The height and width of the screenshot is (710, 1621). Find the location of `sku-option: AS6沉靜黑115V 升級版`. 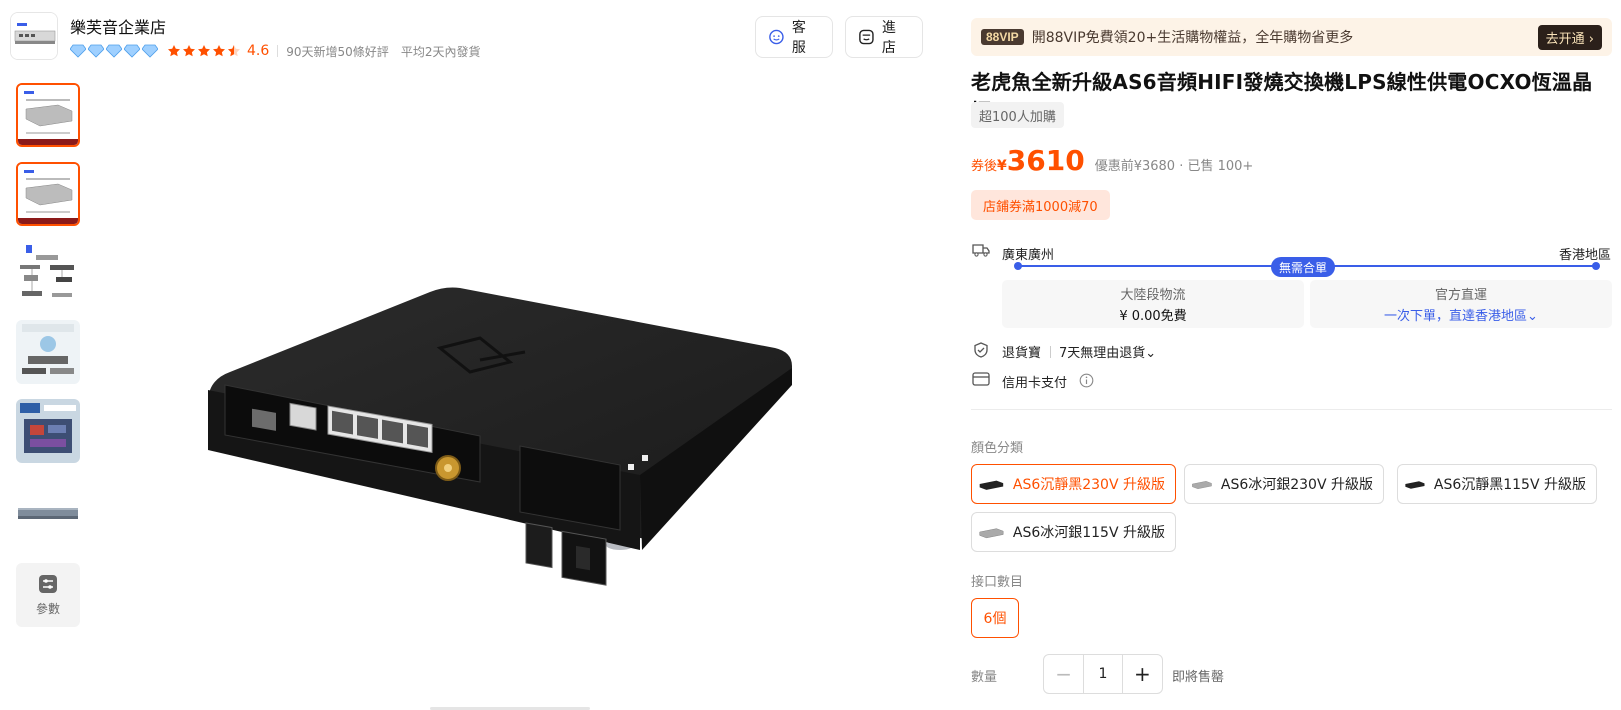

sku-option: AS6沉靜黑115V 升級版 is located at coordinates (1497, 484).